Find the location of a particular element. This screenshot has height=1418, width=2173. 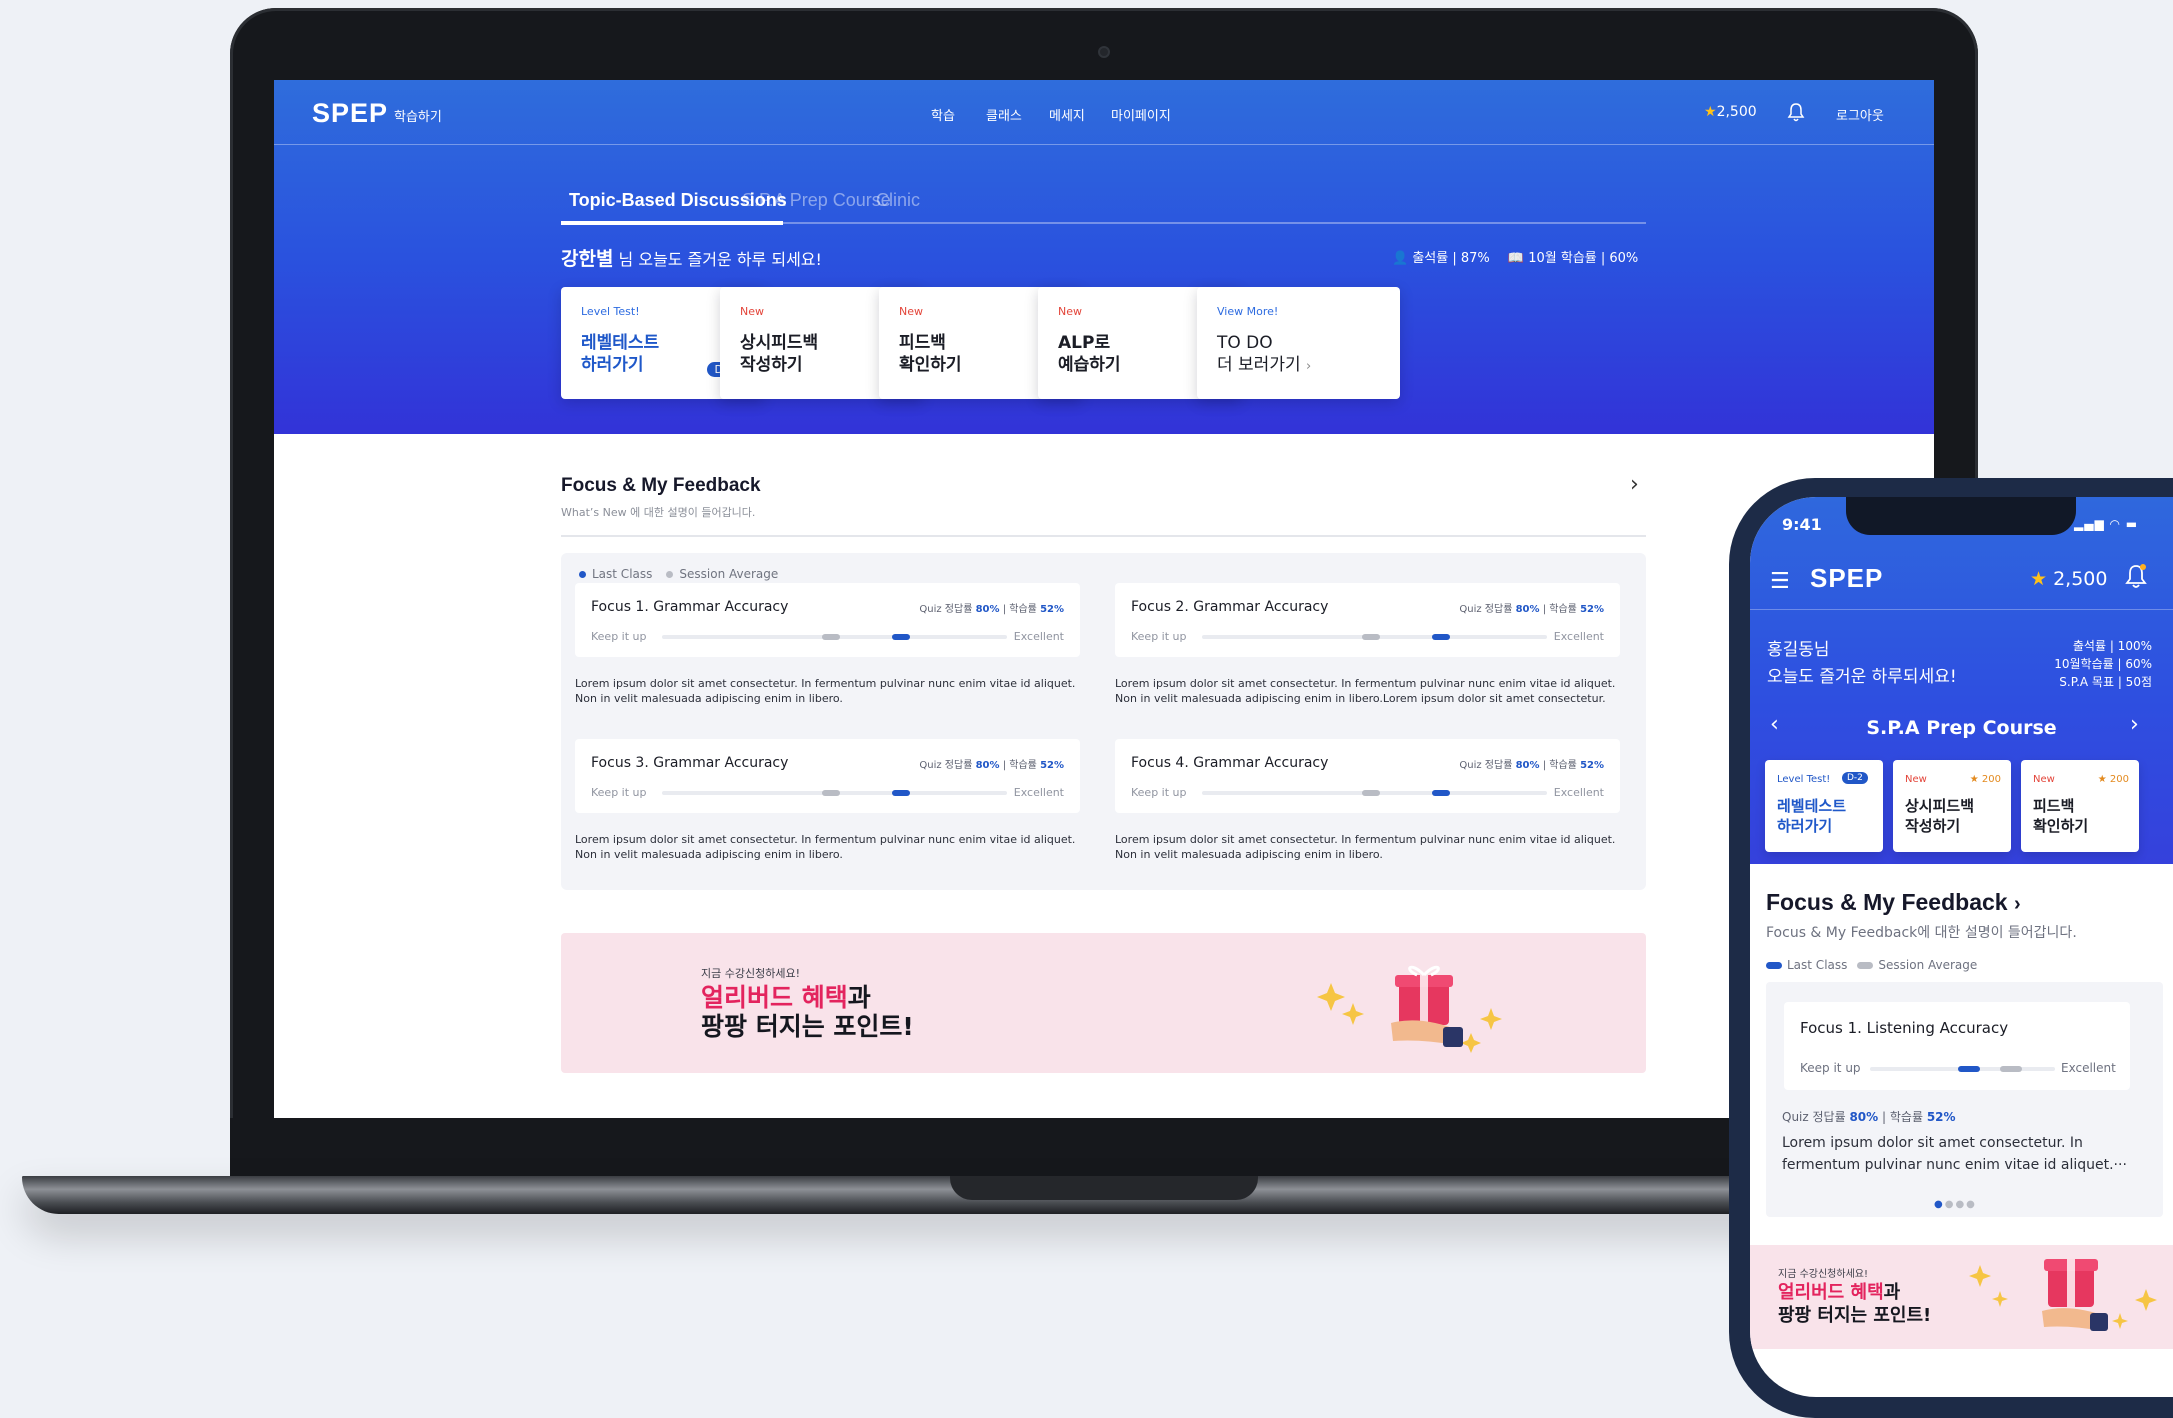

carousel-dots: ●●●● is located at coordinates (1955, 1204).